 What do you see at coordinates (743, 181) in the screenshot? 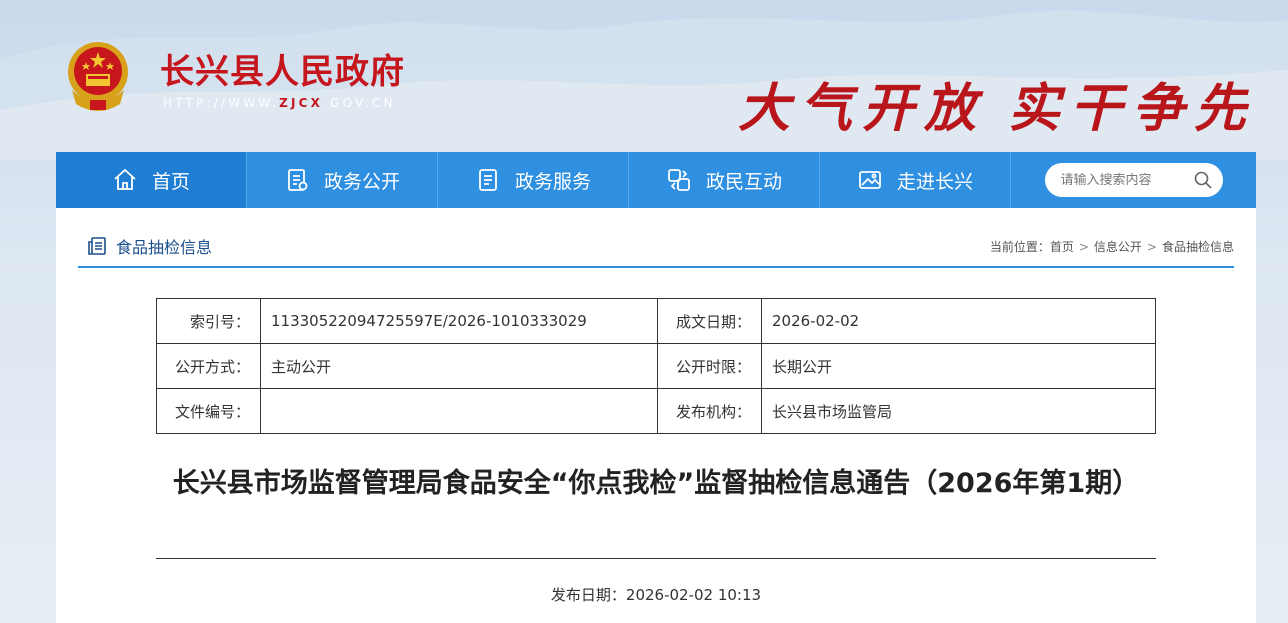
I see `nav-label: 政民互动` at bounding box center [743, 181].